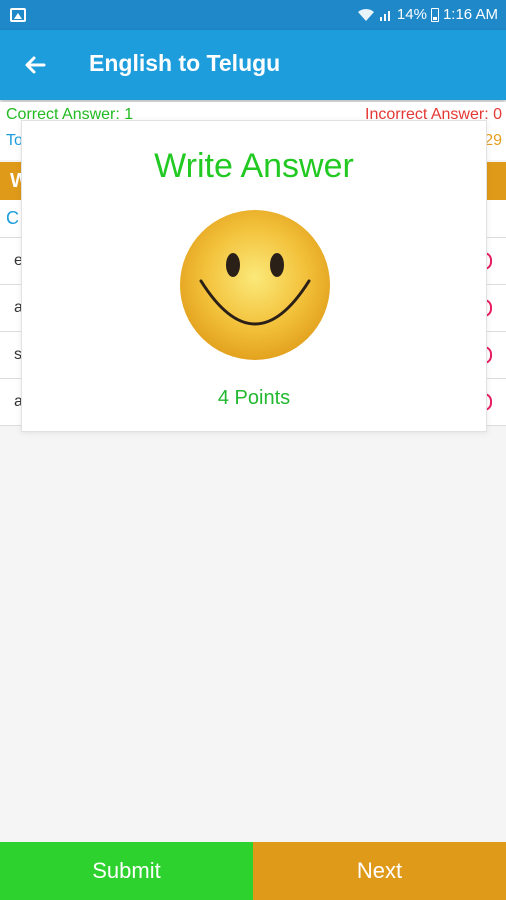 The image size is (506, 900). I want to click on status-right: 14% 1:16 AM, so click(427, 14).